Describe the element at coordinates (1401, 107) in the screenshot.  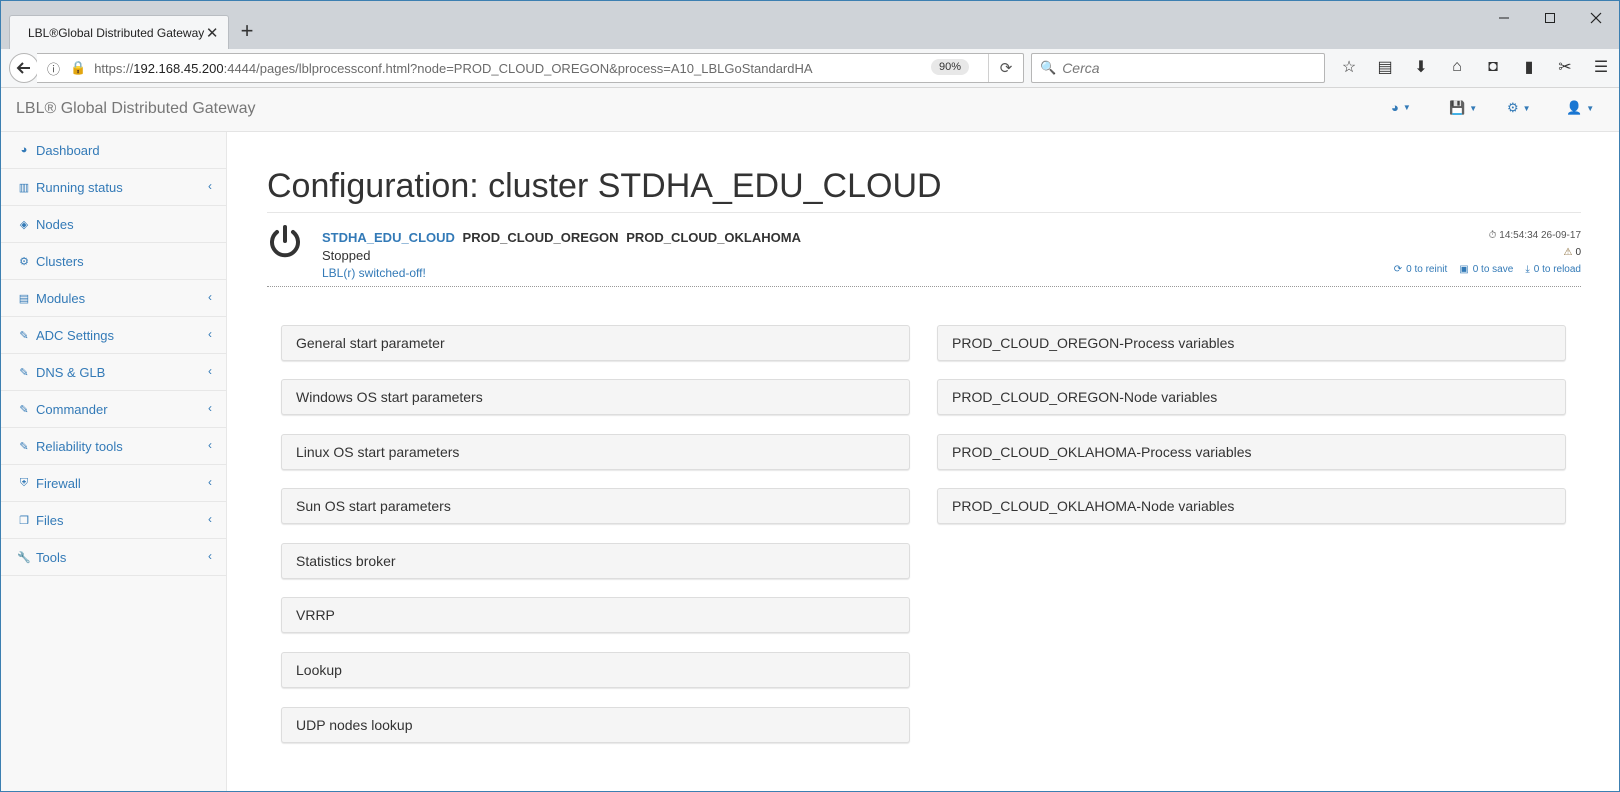
I see `dashboard-dropdown: ◕ ▼` at that location.